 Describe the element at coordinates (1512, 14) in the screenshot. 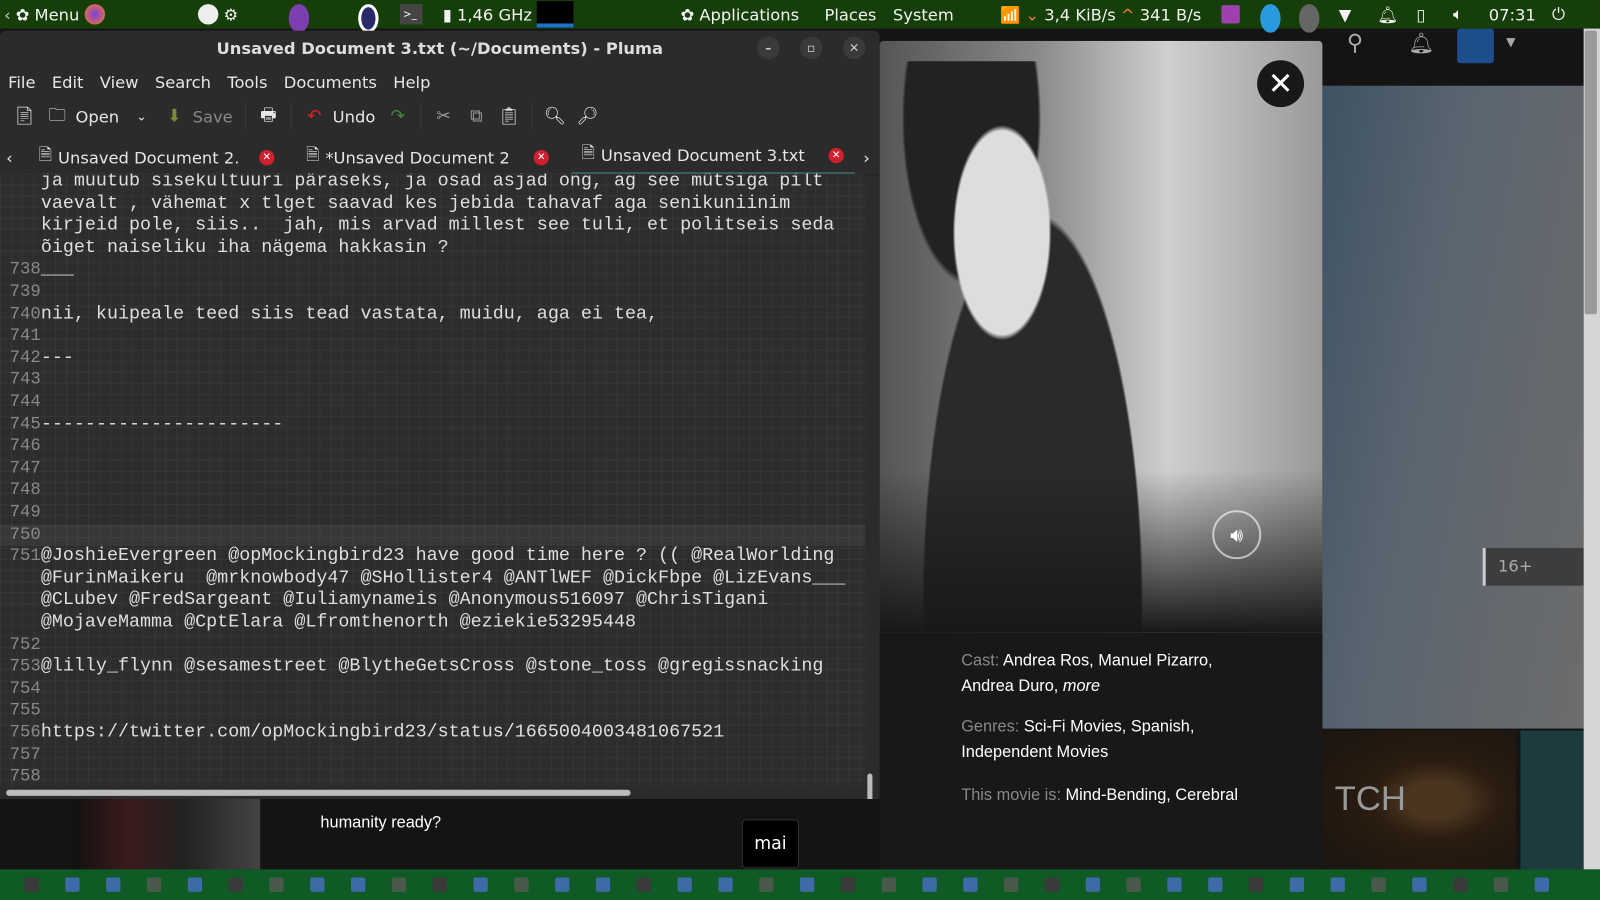

I see `clock: 07:31` at that location.